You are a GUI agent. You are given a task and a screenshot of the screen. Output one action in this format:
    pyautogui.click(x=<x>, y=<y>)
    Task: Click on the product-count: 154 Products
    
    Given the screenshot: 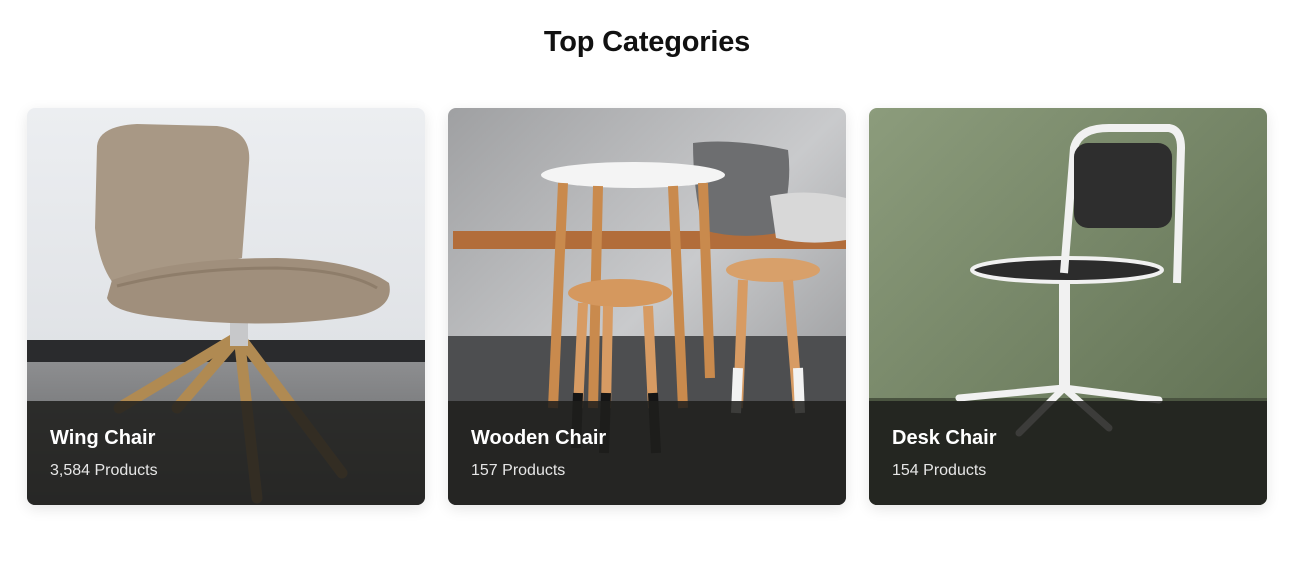 What is the action you would take?
    pyautogui.click(x=939, y=470)
    